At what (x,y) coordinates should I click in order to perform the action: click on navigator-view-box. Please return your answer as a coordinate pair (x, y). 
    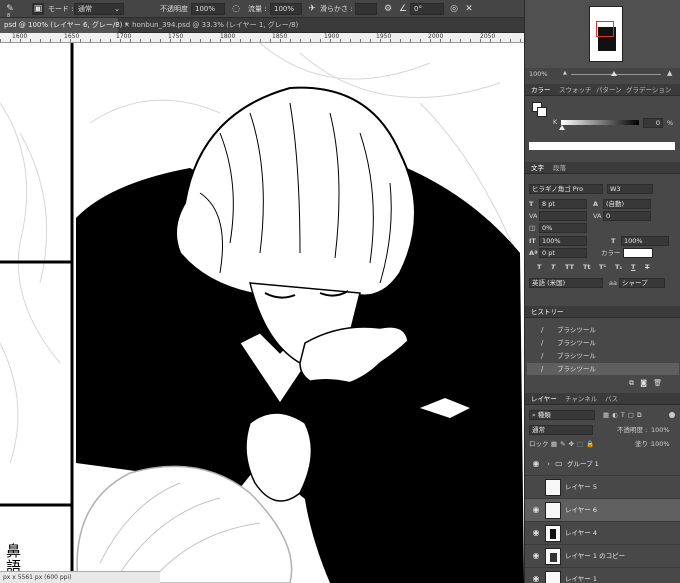
    Looking at the image, I should click on (605, 29).